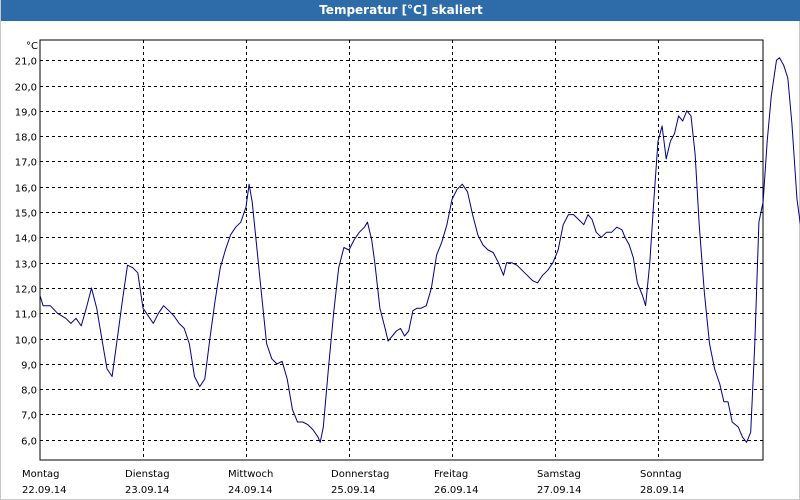 The image size is (800, 500). What do you see at coordinates (29, 366) in the screenshot?
I see `y-tick-label: 9,0` at bounding box center [29, 366].